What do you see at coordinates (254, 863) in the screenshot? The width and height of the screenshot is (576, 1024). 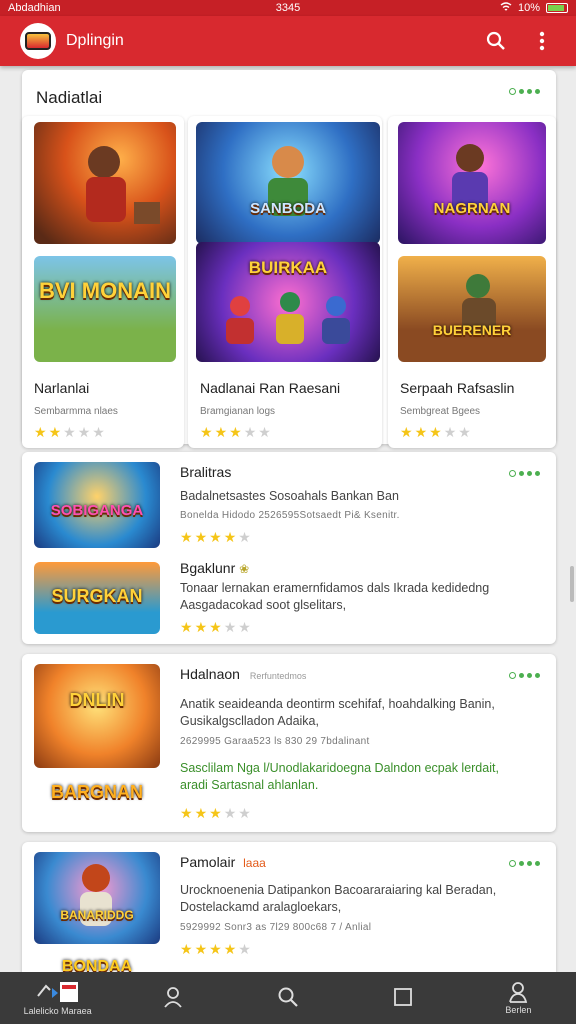 I see `game-tag: laaa` at bounding box center [254, 863].